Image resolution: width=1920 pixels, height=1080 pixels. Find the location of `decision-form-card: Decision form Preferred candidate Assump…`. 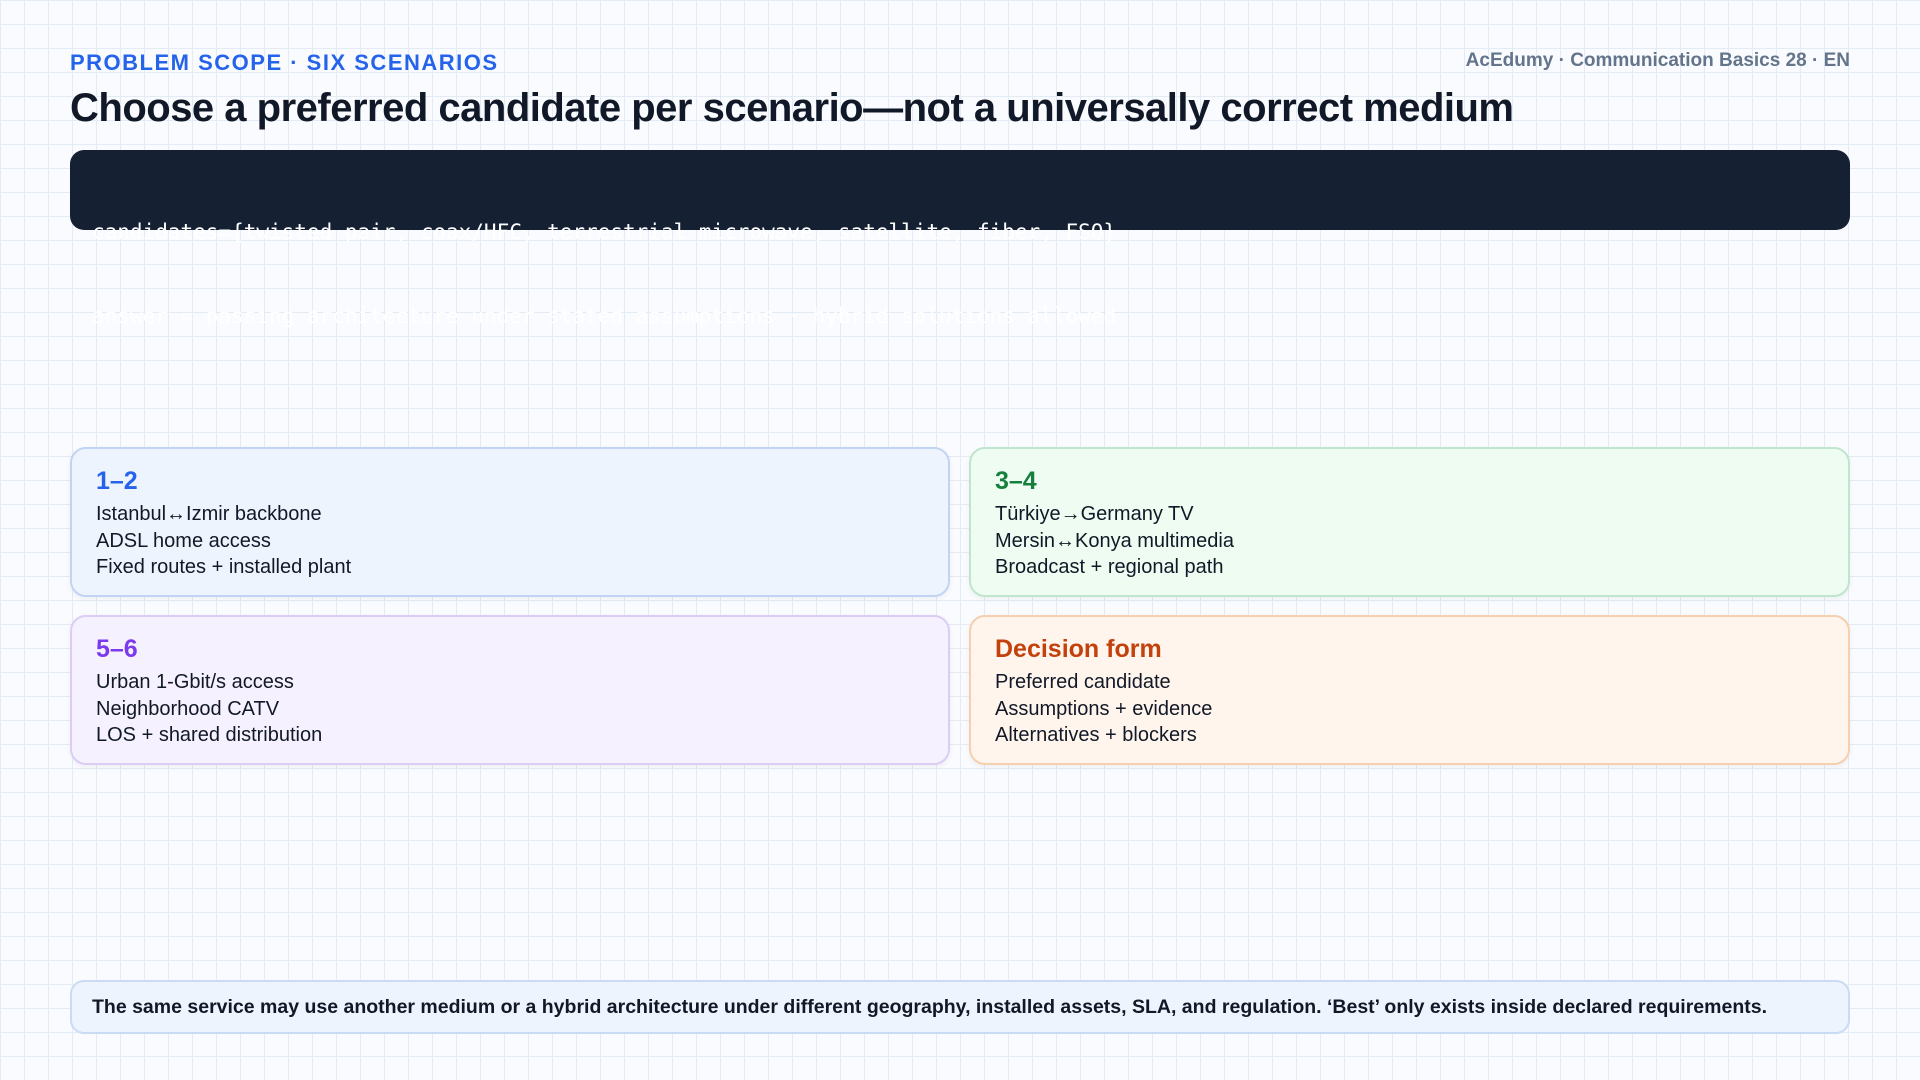

decision-form-card: Decision form Preferred candidate Assump… is located at coordinates (1409, 690).